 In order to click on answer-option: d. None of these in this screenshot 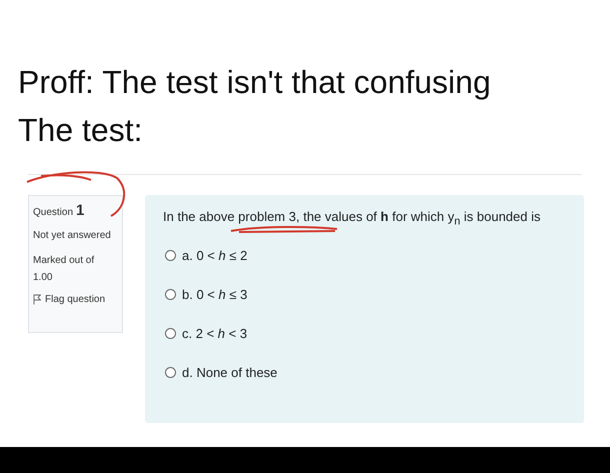, I will do `click(221, 372)`.